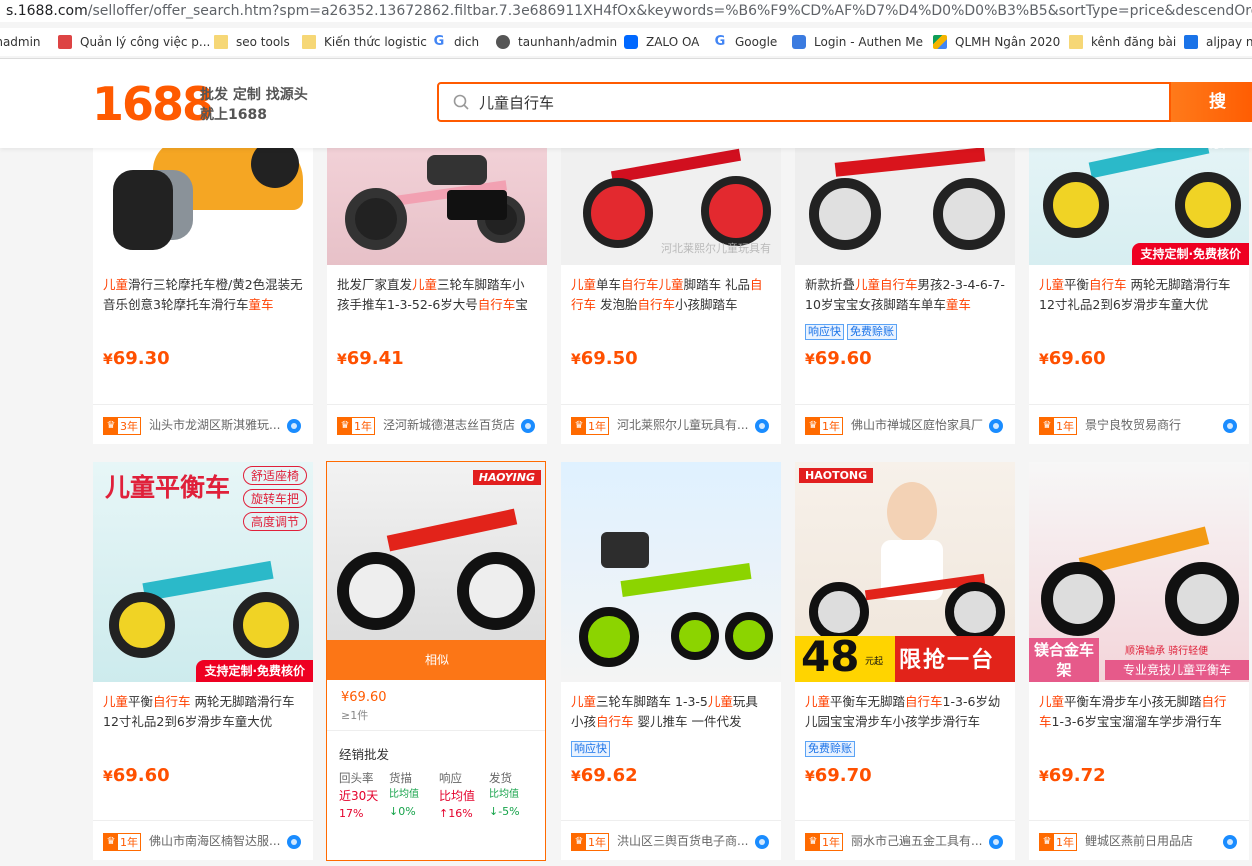 This screenshot has height=866, width=1252. I want to click on bookmark-taunhanh: taunhanh/admin, so click(556, 42).